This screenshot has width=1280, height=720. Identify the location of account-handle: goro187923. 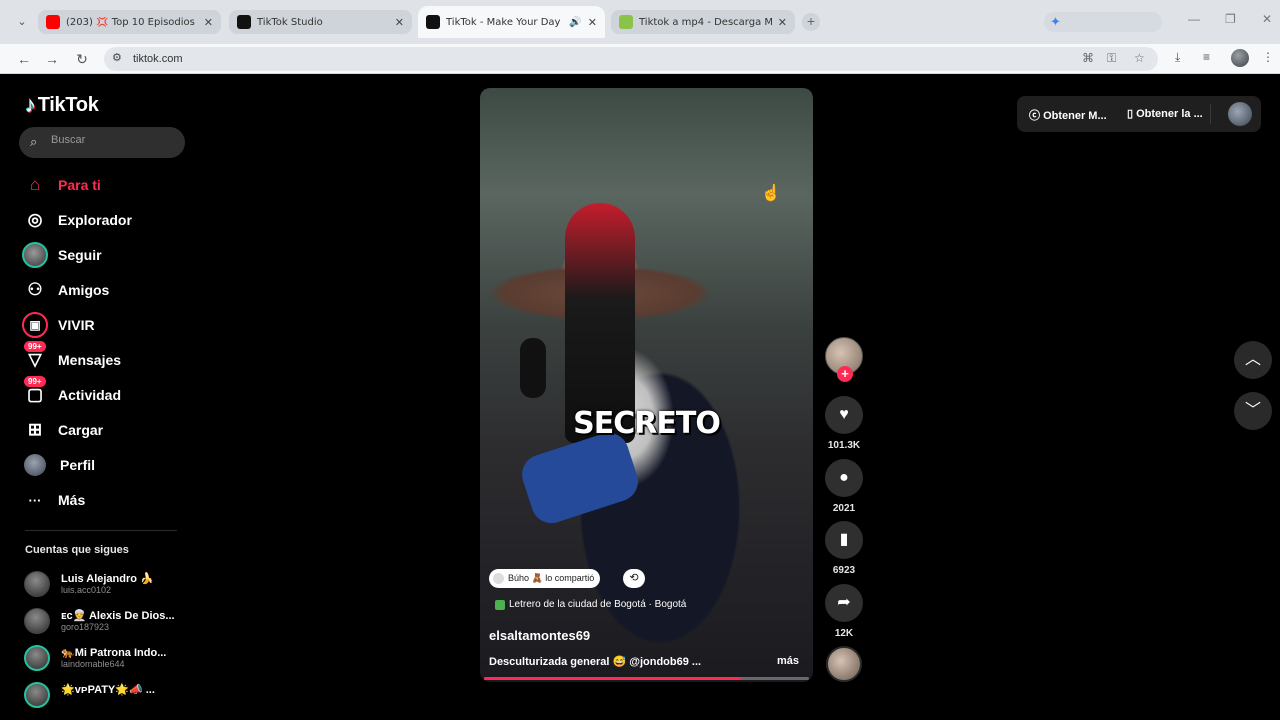
(85, 627).